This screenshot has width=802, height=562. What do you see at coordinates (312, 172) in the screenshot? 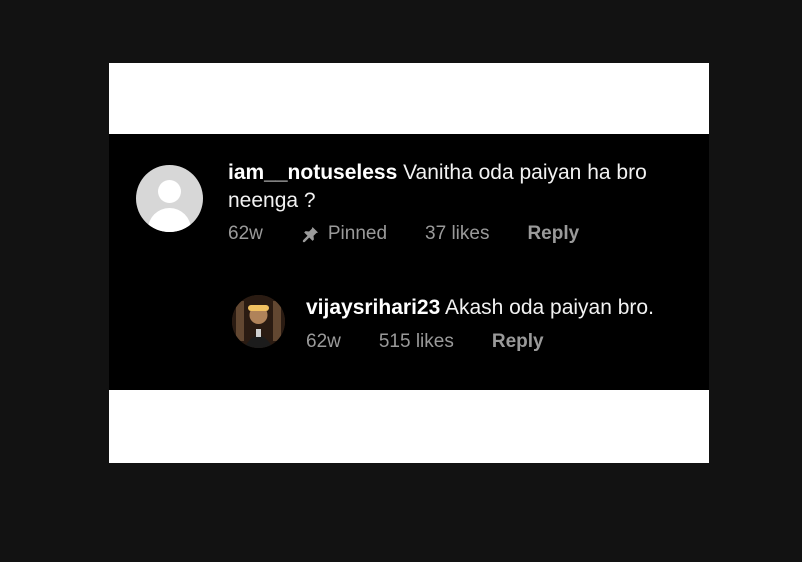
I see `comment-username: iam__notuseless` at bounding box center [312, 172].